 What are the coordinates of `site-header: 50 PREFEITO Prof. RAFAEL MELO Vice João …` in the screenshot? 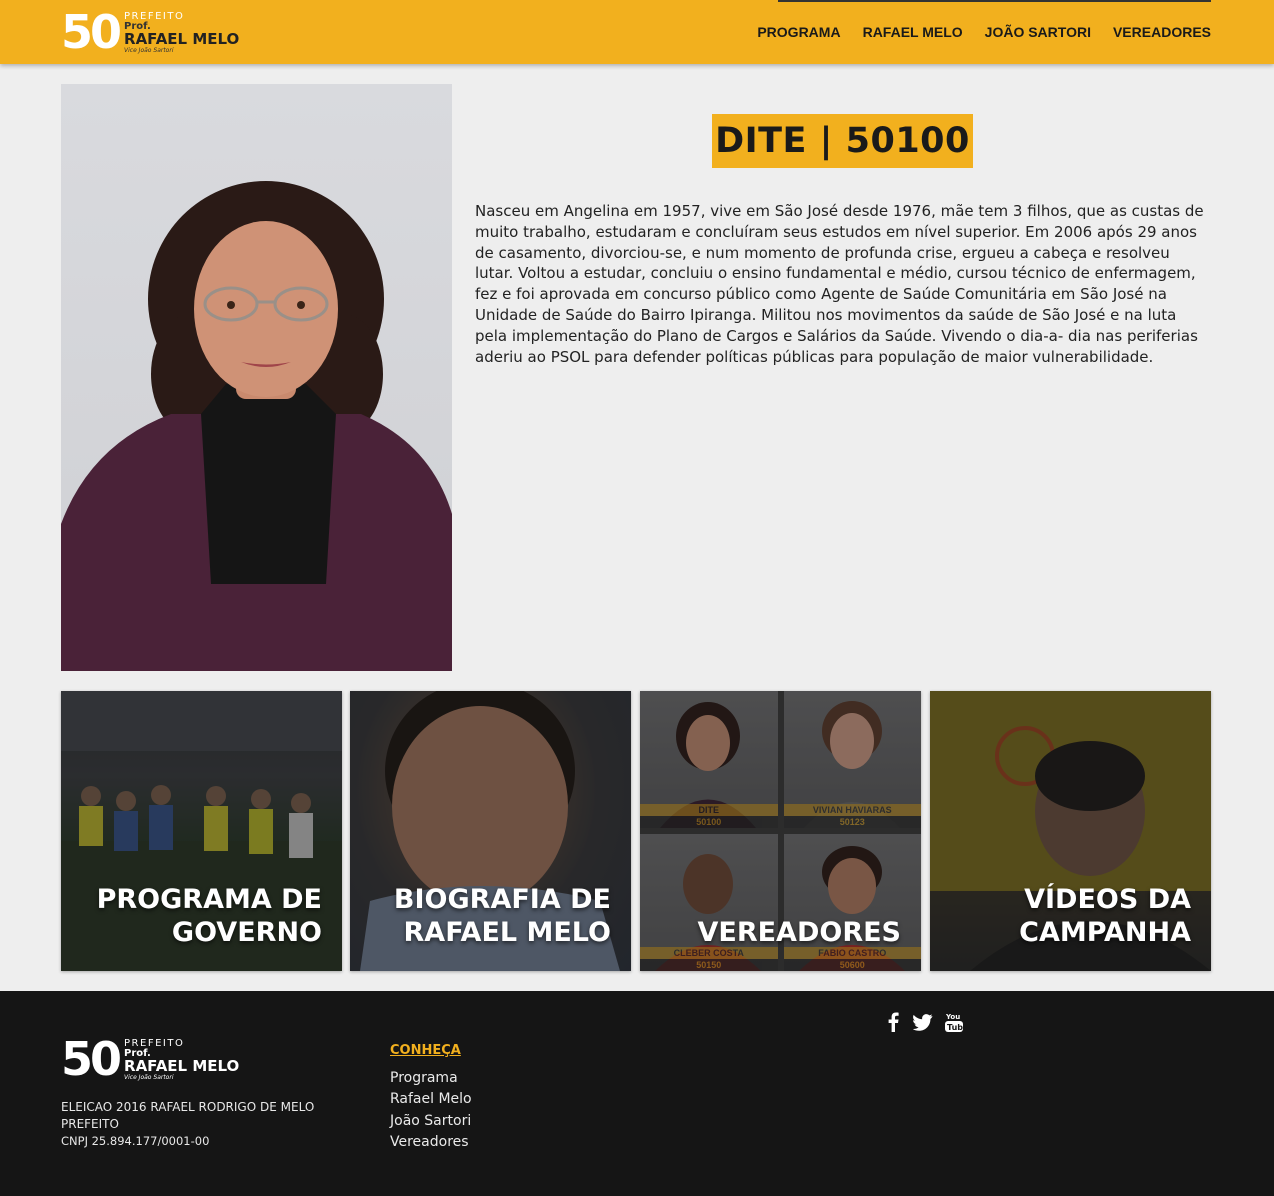 It's located at (637, 32).